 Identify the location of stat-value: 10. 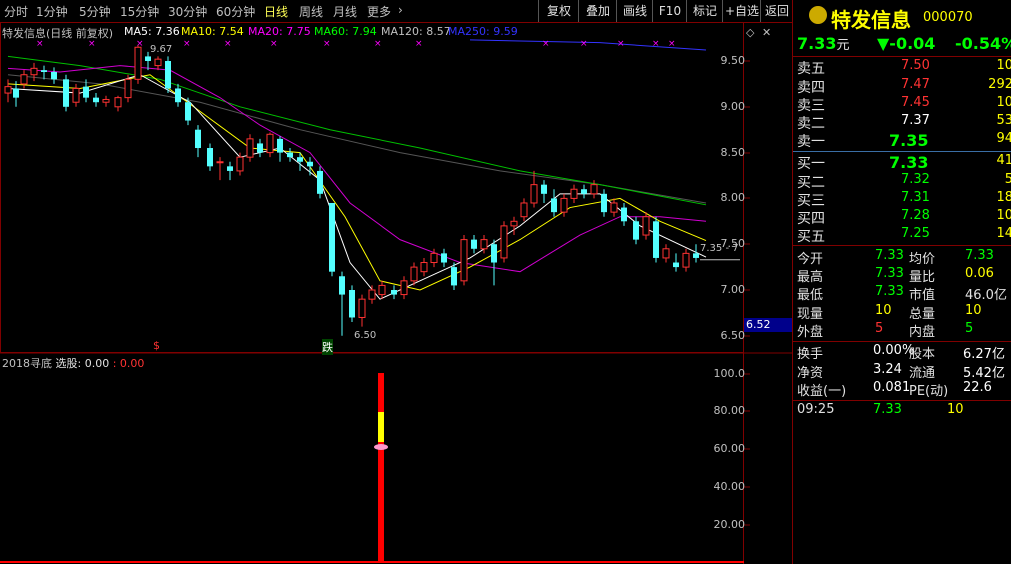
(883, 310).